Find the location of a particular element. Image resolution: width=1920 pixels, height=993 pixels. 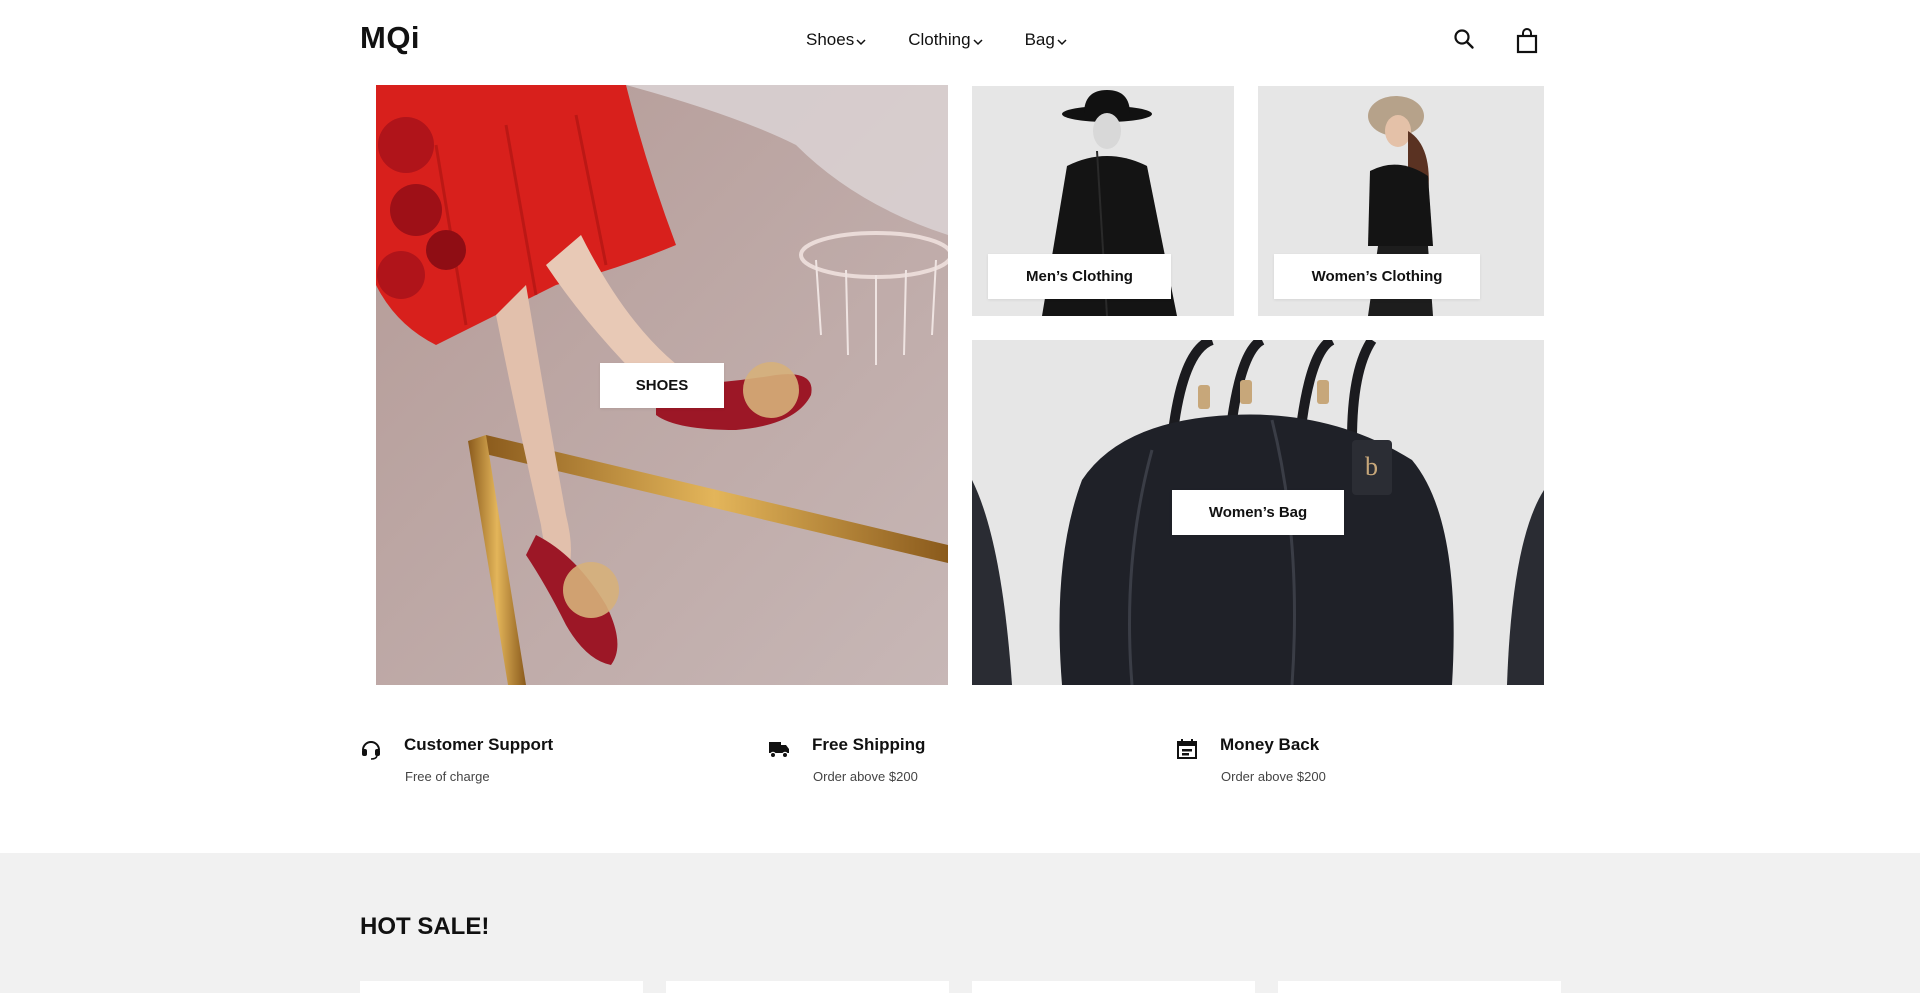

feature-money-back: Money Back Order above $200 is located at coordinates (1336, 765).